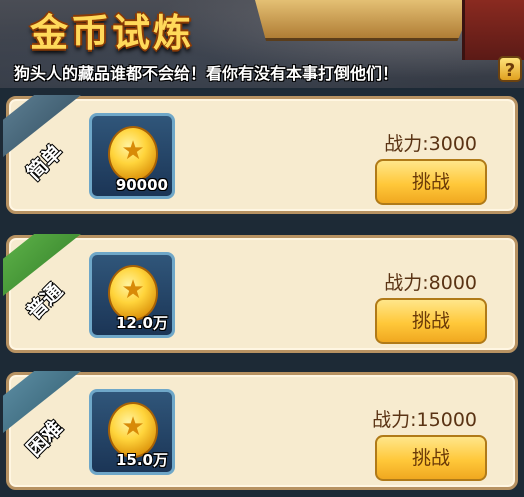  What do you see at coordinates (44, 162) in the screenshot?
I see `difficulty-label: 简单` at bounding box center [44, 162].